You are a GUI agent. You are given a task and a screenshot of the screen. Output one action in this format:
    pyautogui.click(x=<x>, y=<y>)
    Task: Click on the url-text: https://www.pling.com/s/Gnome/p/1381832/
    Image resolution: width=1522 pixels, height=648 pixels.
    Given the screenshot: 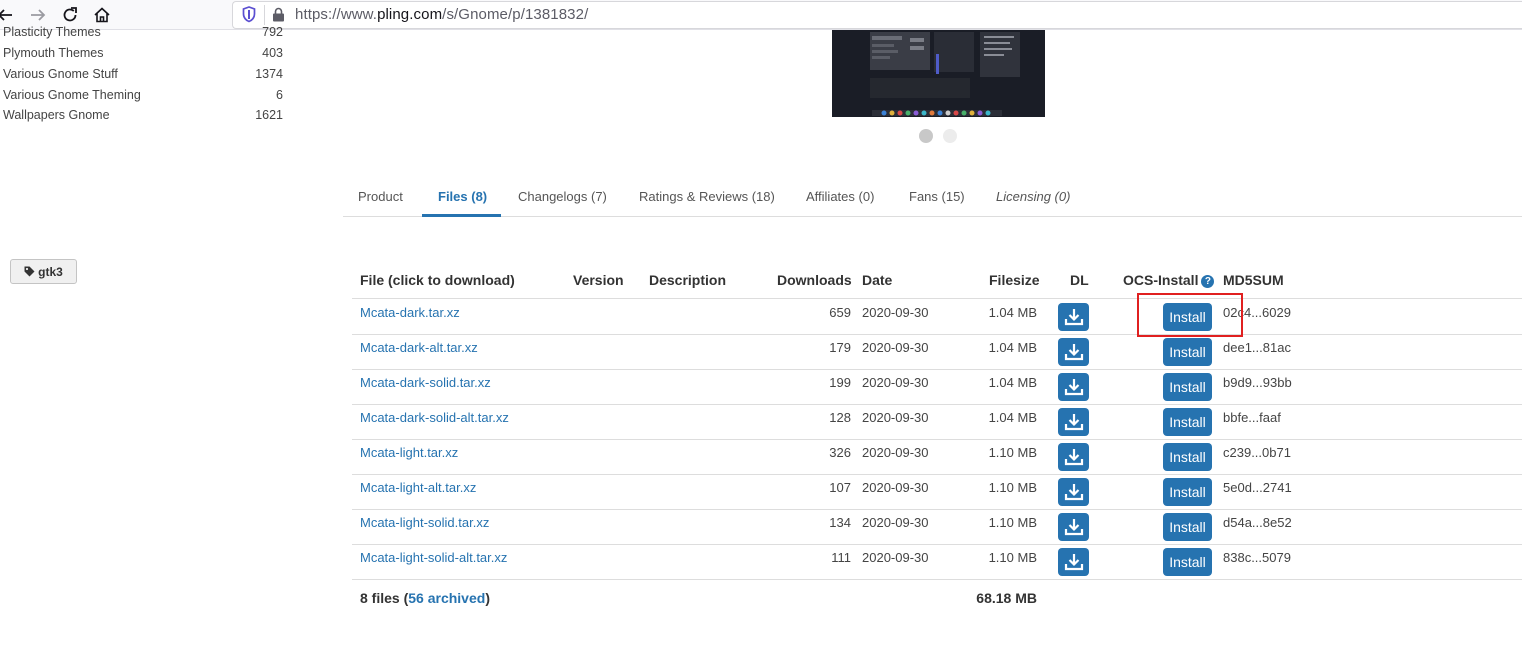 What is the action you would take?
    pyautogui.click(x=441, y=14)
    